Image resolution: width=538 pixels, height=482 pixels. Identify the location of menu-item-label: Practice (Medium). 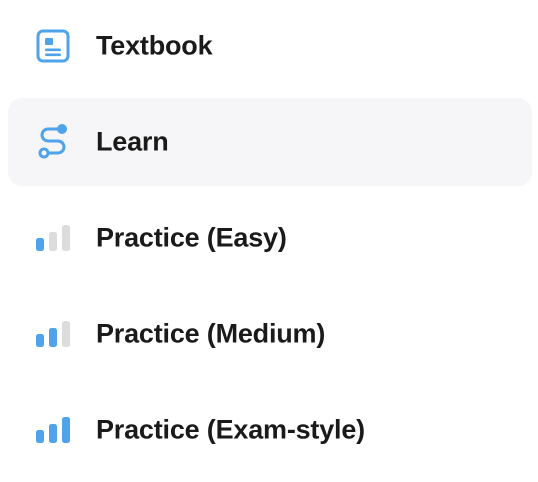
(211, 333).